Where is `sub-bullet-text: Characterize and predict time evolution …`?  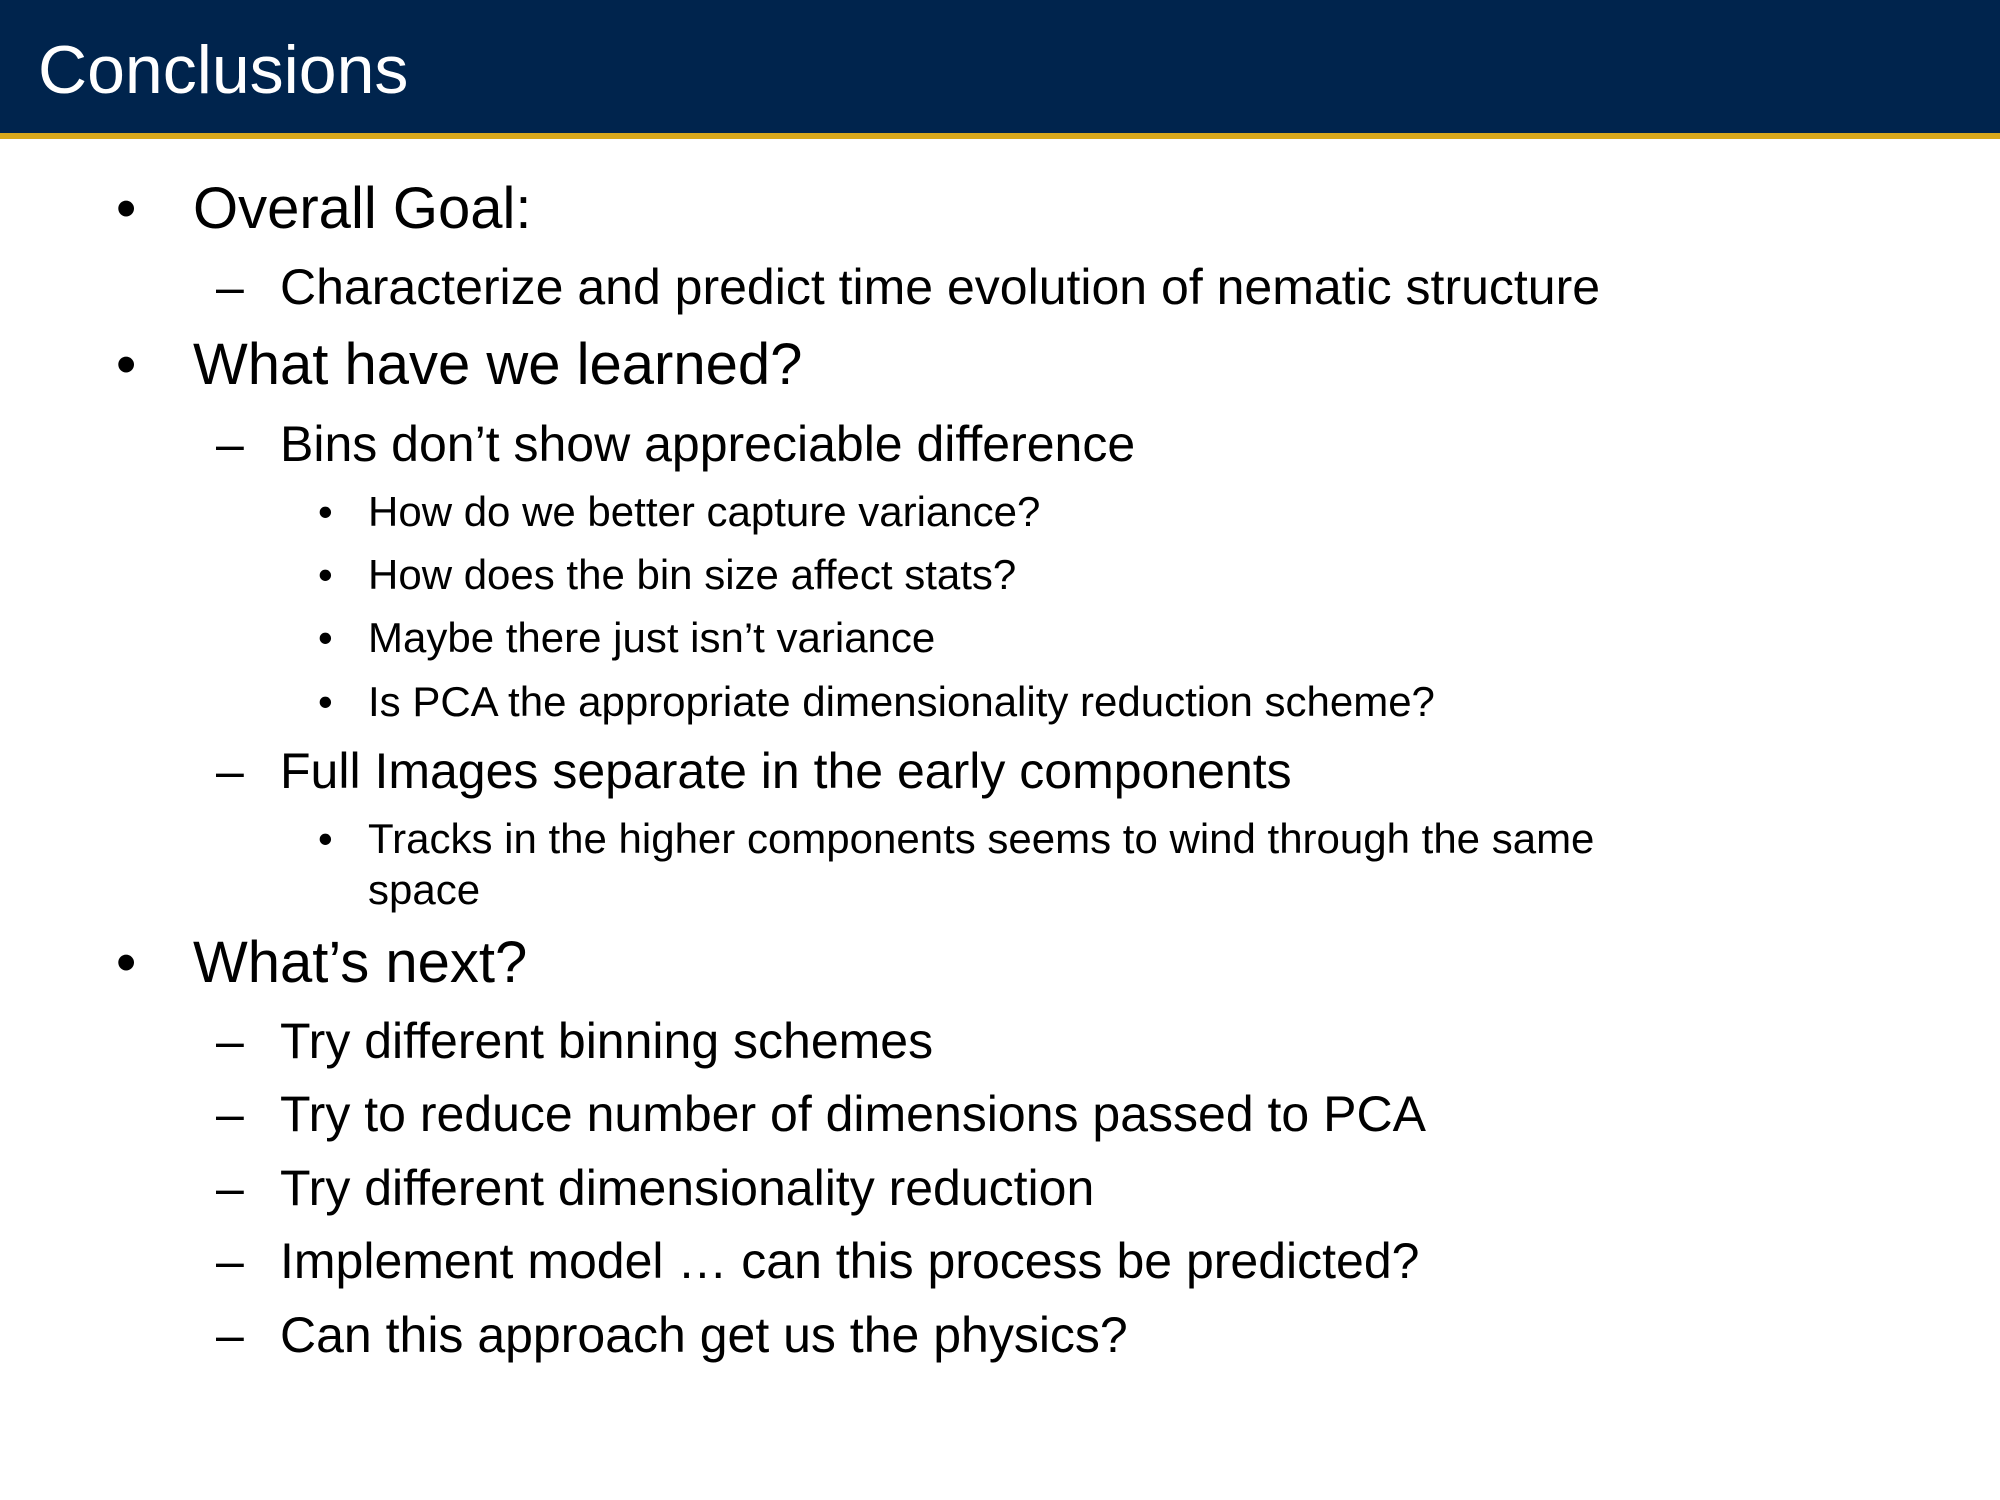
sub-bullet-text: Characterize and predict time evolution … is located at coordinates (940, 287).